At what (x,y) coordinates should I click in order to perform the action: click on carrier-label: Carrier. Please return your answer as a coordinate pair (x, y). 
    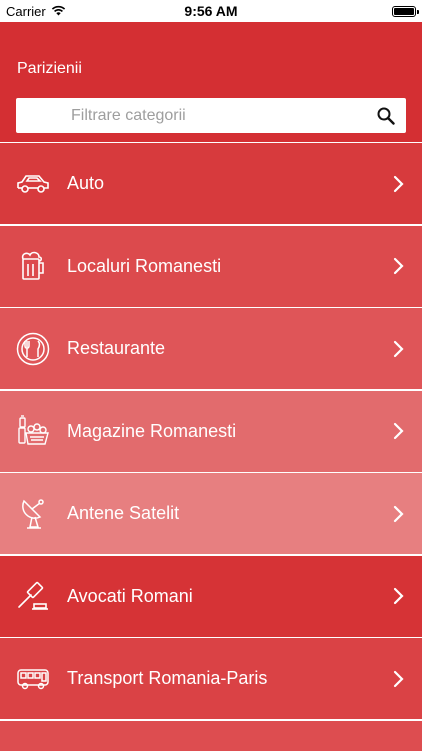
    Looking at the image, I should click on (26, 11).